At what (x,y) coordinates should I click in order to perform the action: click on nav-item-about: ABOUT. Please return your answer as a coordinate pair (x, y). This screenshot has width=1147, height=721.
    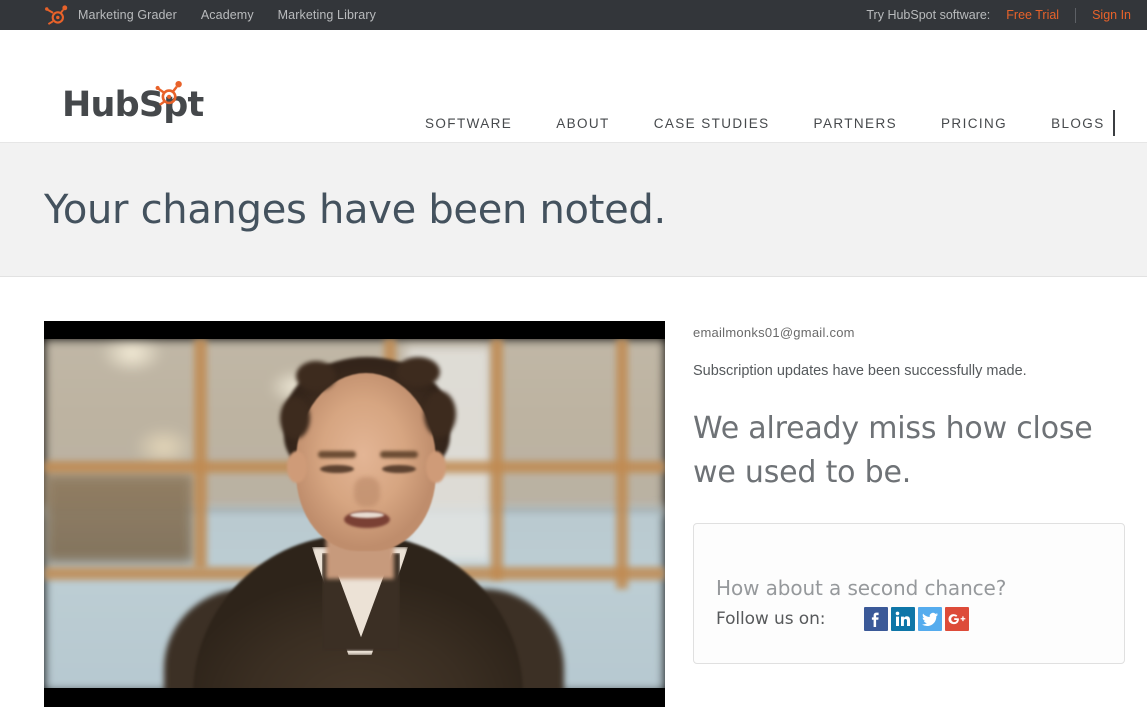
    Looking at the image, I should click on (583, 123).